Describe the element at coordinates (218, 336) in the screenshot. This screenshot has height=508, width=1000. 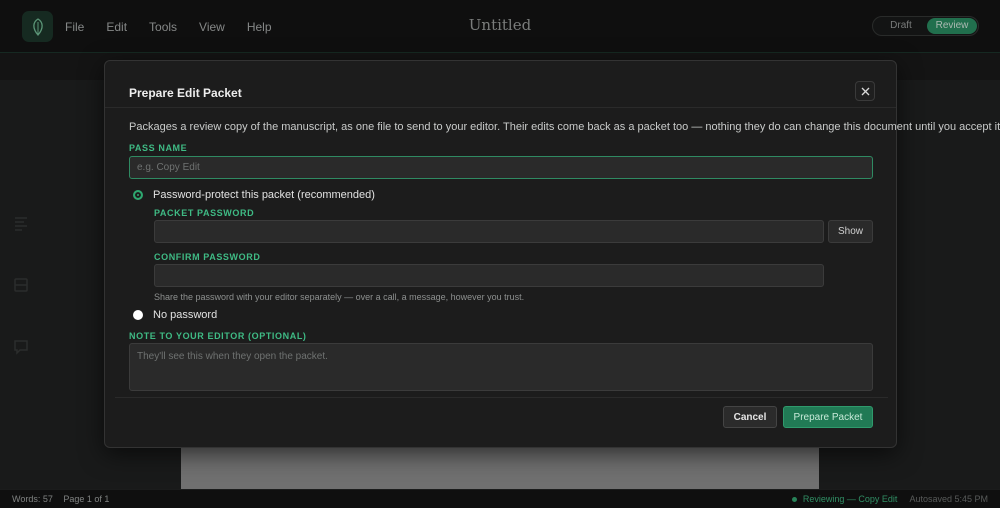
I see `editor-note-label: NOTE TO YOUR EDITOR (OPTIONAL)` at that location.